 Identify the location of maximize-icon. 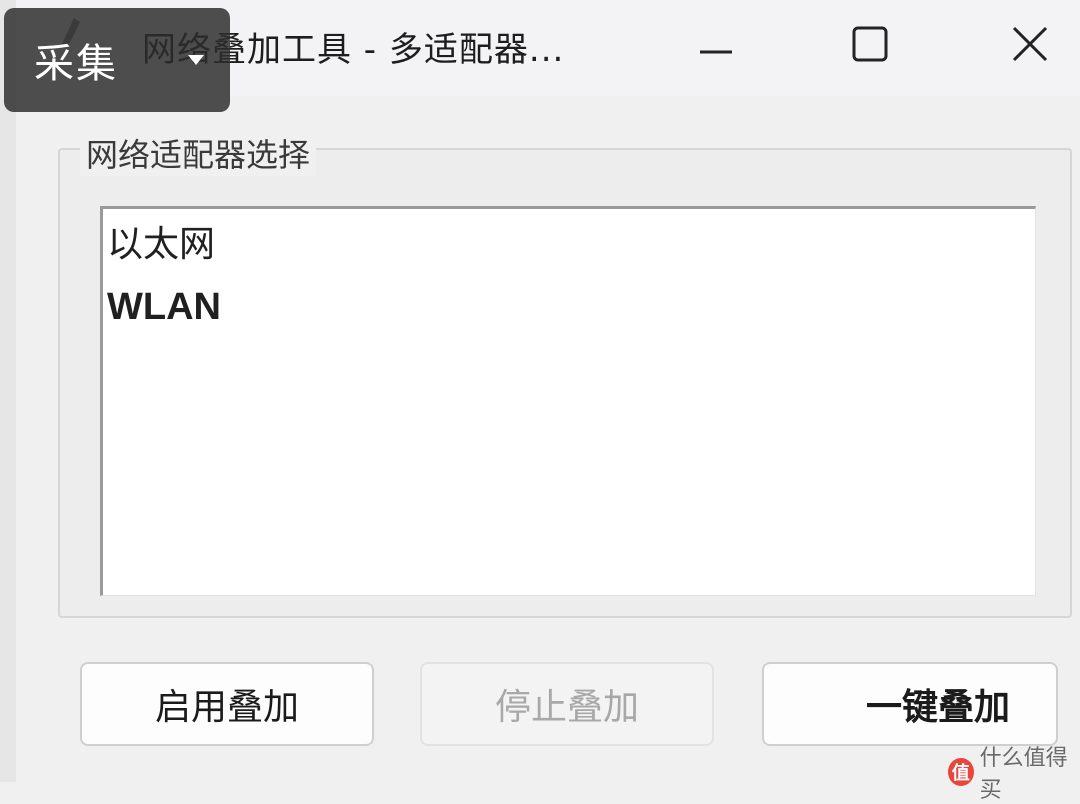
(870, 46).